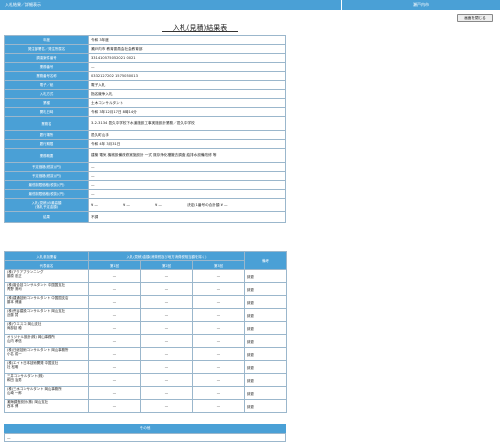 This screenshot has height=445, width=500. I want to click on bidder-name-cell: 潮海調査設計(株) 岡山支社 西本 博, so click(46, 406).